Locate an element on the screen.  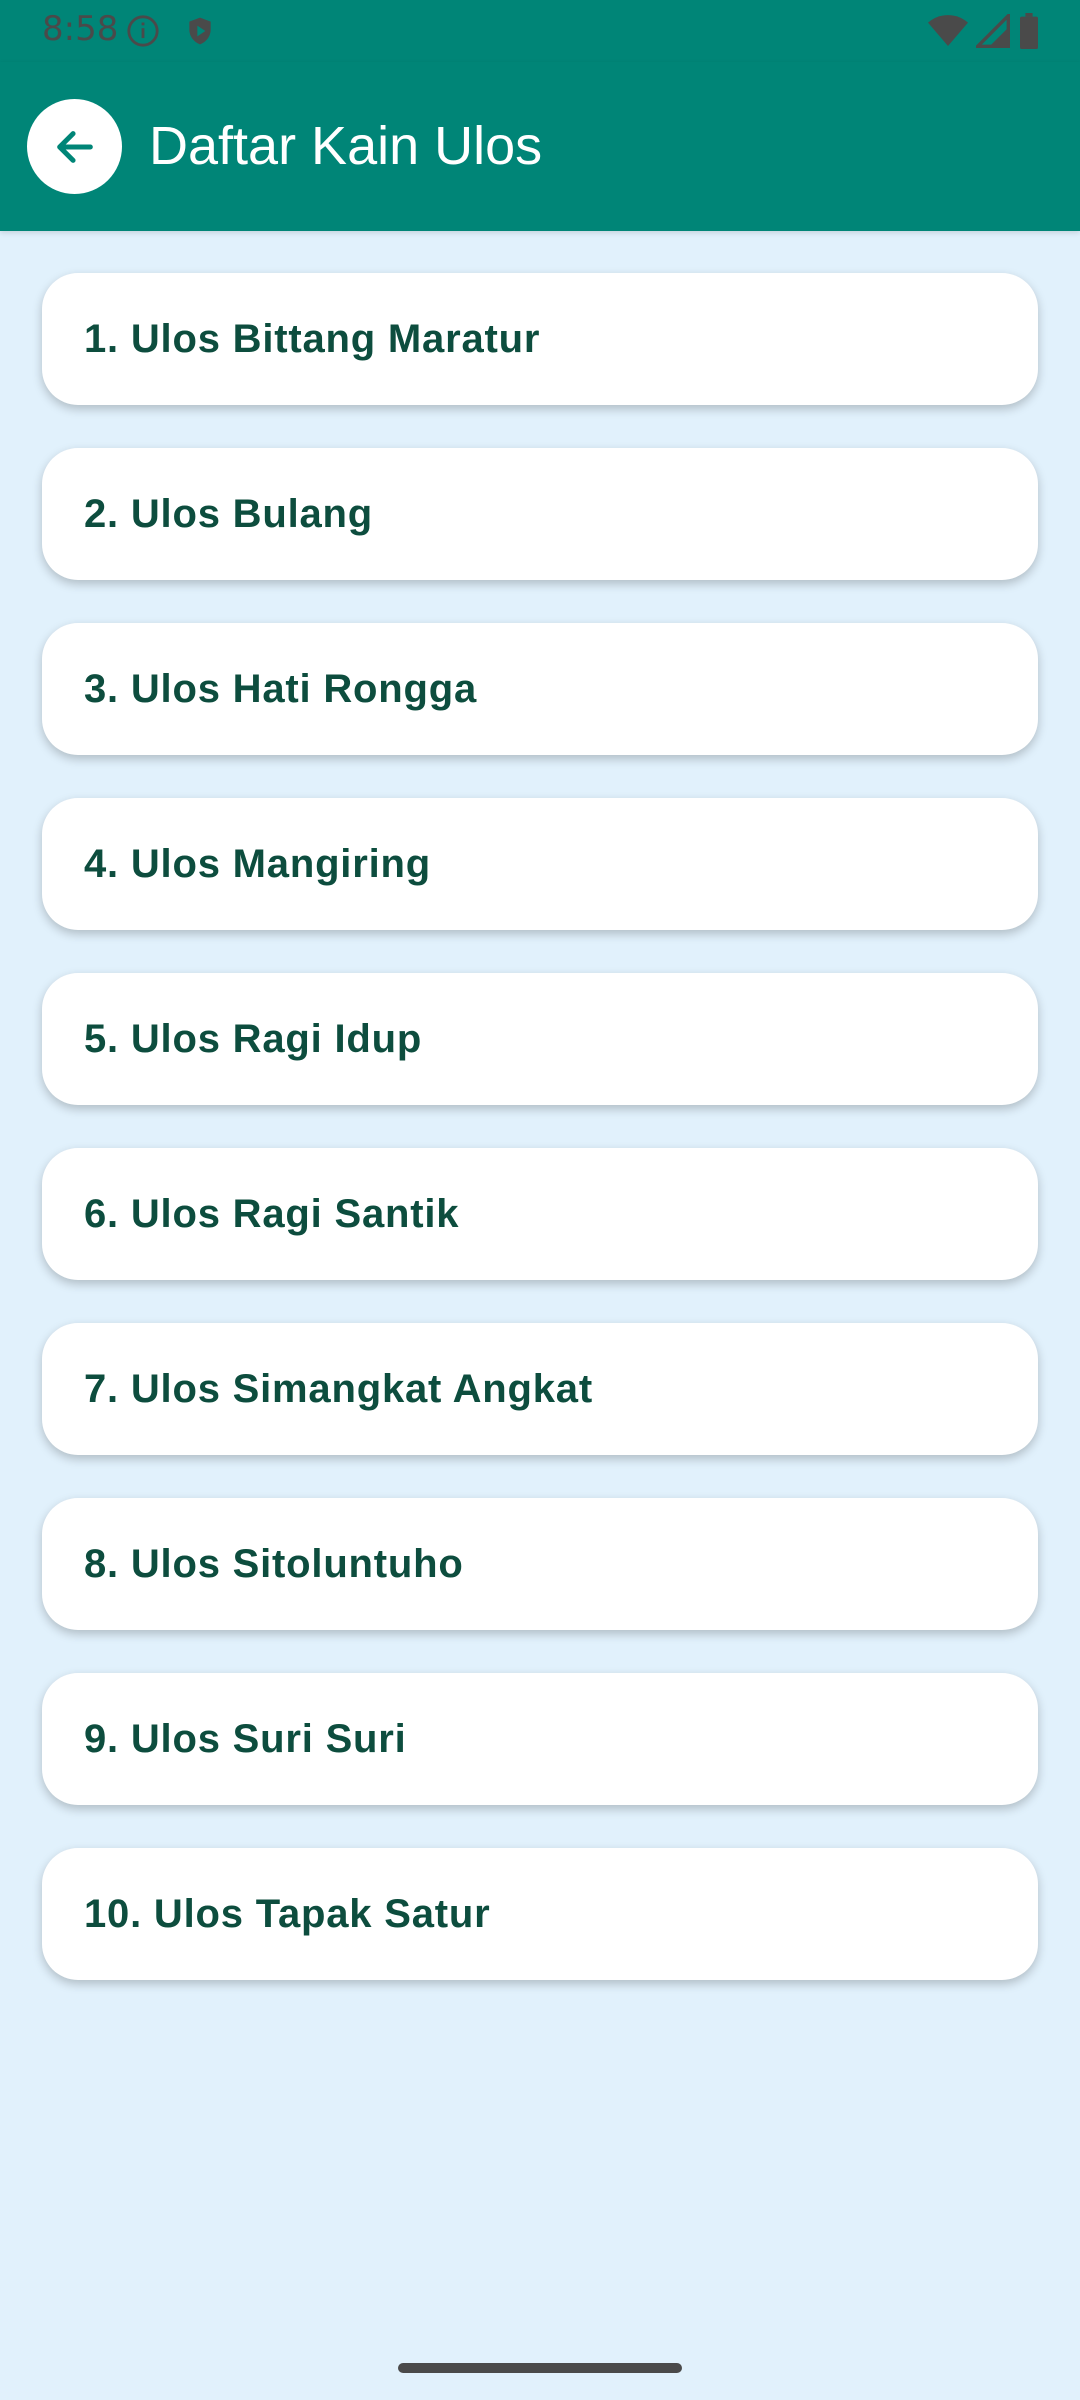
list-item: 9. Ulos Suri Suri is located at coordinates (540, 1739).